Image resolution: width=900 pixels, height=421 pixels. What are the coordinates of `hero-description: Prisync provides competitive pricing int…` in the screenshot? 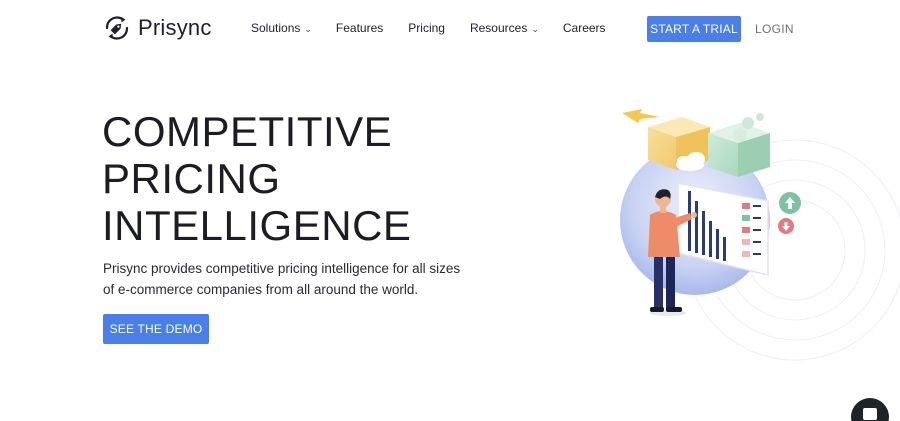 It's located at (282, 279).